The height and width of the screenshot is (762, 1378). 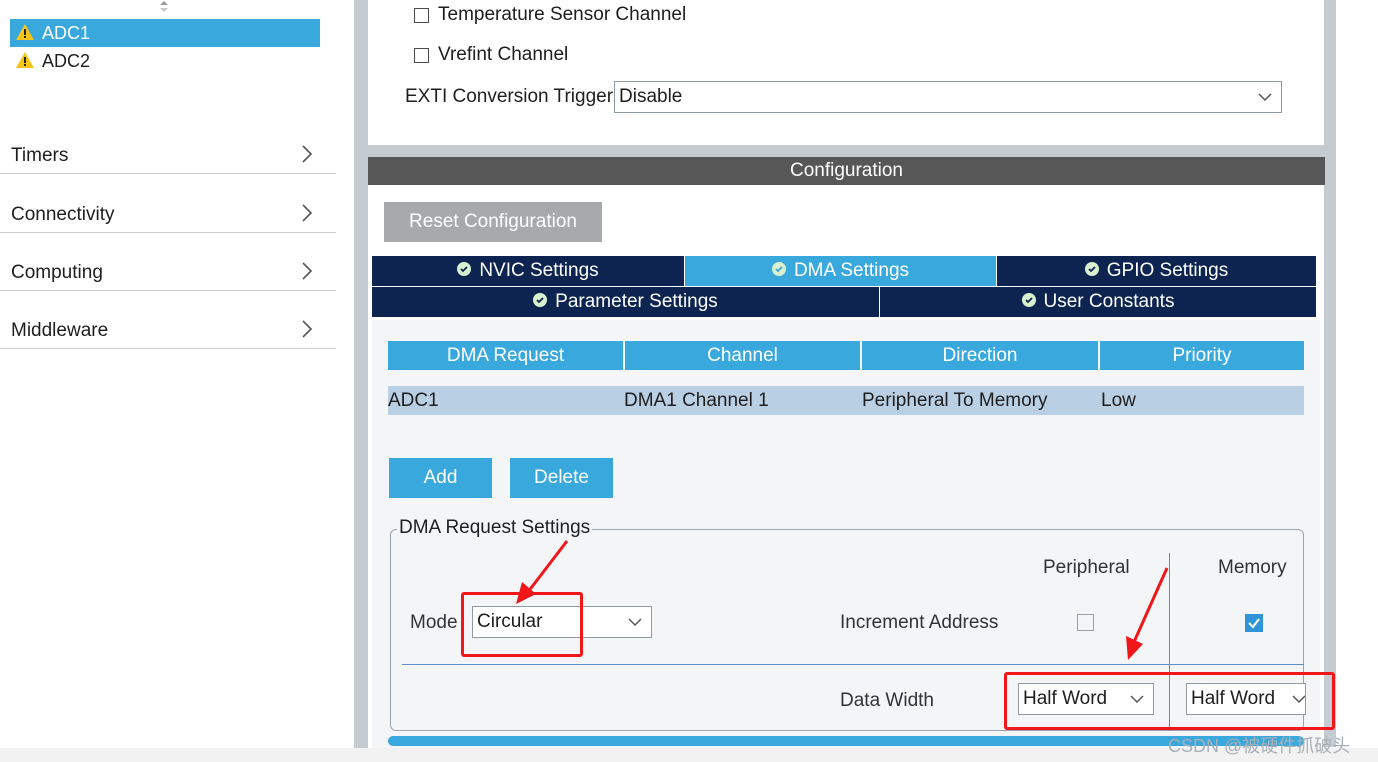 What do you see at coordinates (542, 572) in the screenshot?
I see `annotation-arrow-mode` at bounding box center [542, 572].